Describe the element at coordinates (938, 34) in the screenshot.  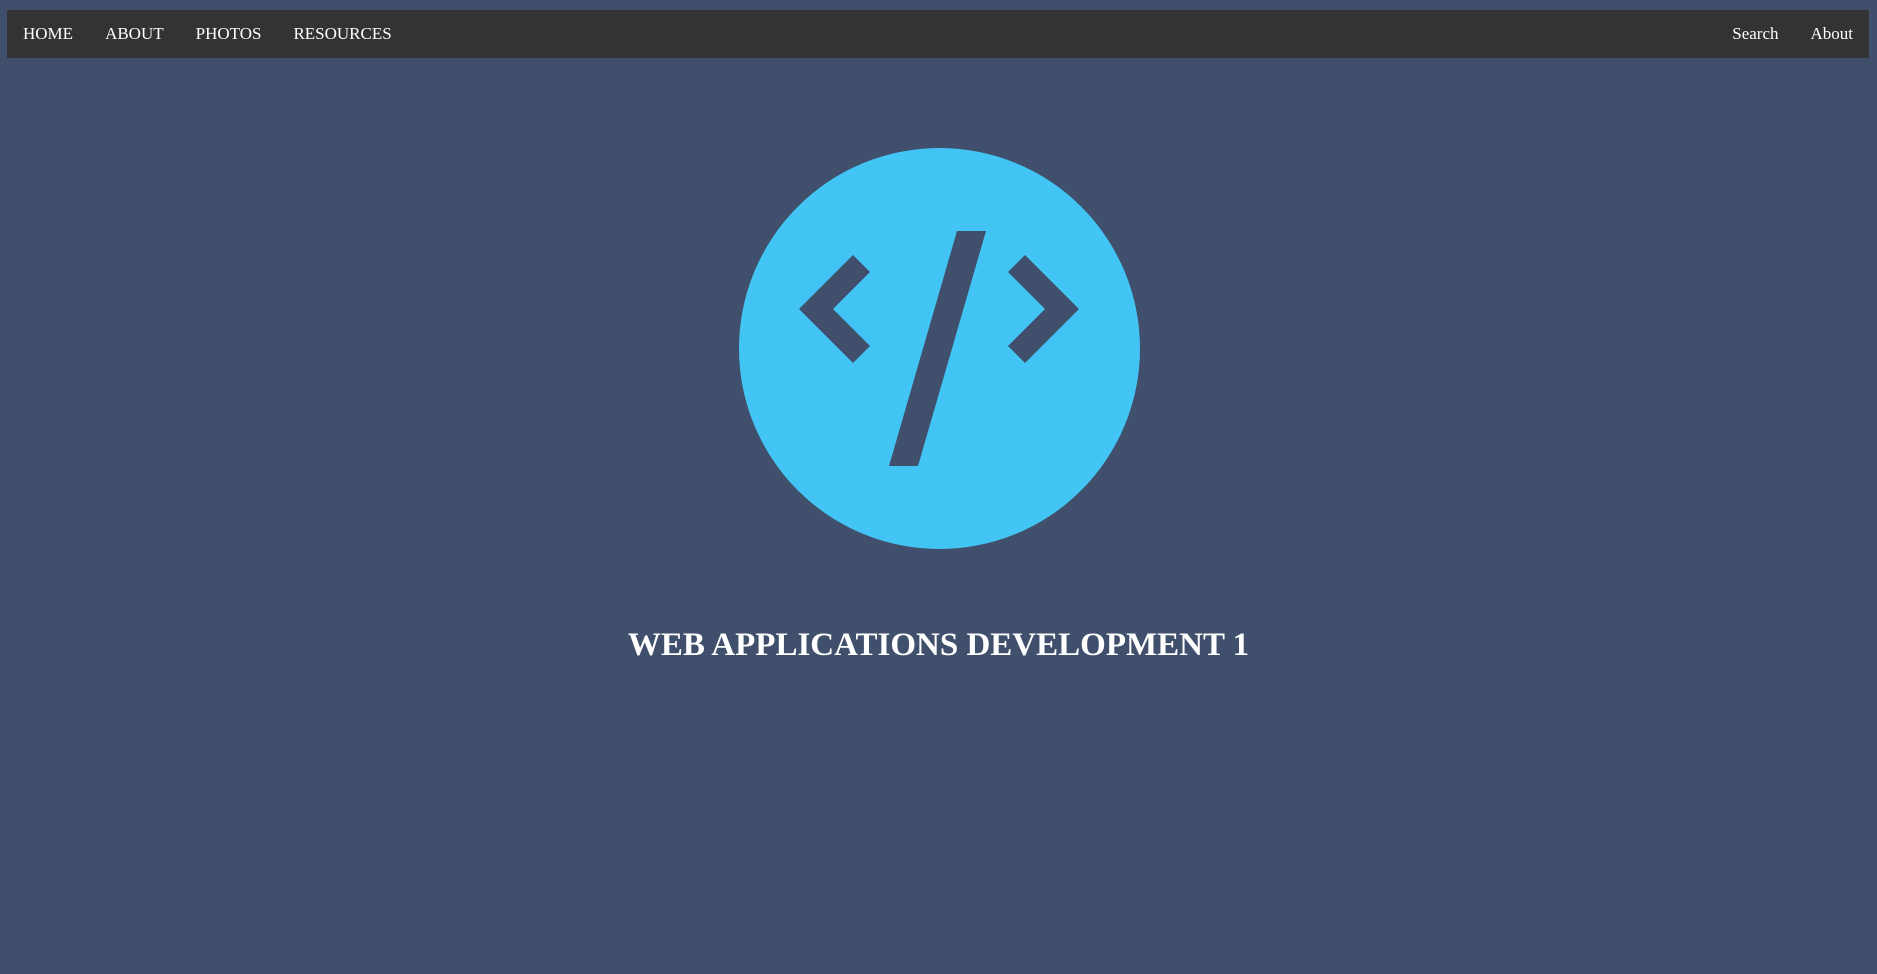
I see `top-navbar: HOME ABOUT PHOTOS RESOURCES Search About` at that location.